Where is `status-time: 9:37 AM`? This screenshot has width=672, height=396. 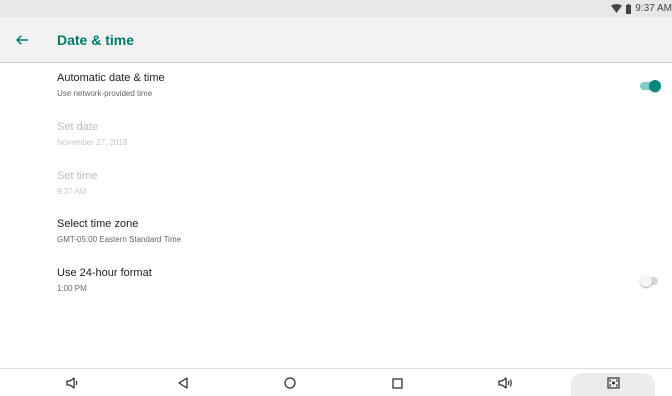
status-time: 9:37 AM is located at coordinates (653, 8).